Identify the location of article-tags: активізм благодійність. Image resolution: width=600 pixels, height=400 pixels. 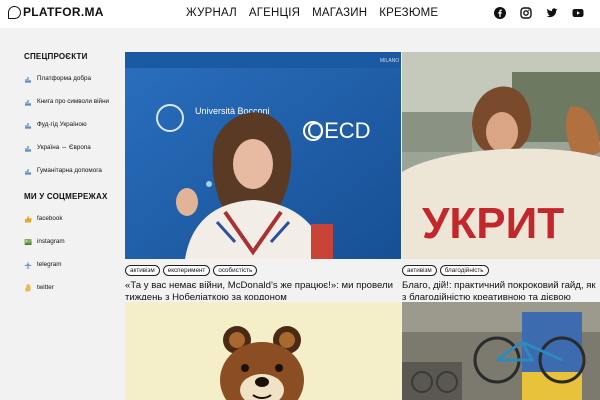
(445, 270).